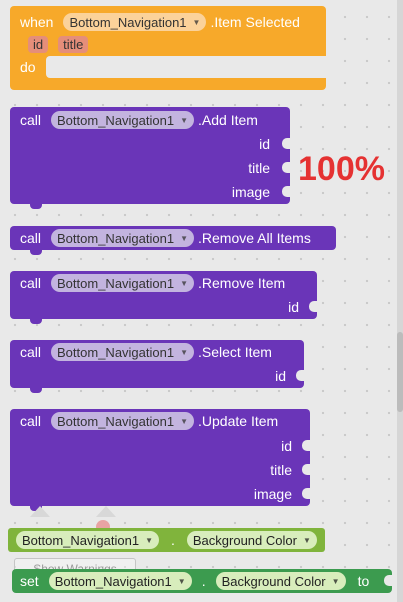  I want to click on method-name: .Update Item, so click(238, 421).